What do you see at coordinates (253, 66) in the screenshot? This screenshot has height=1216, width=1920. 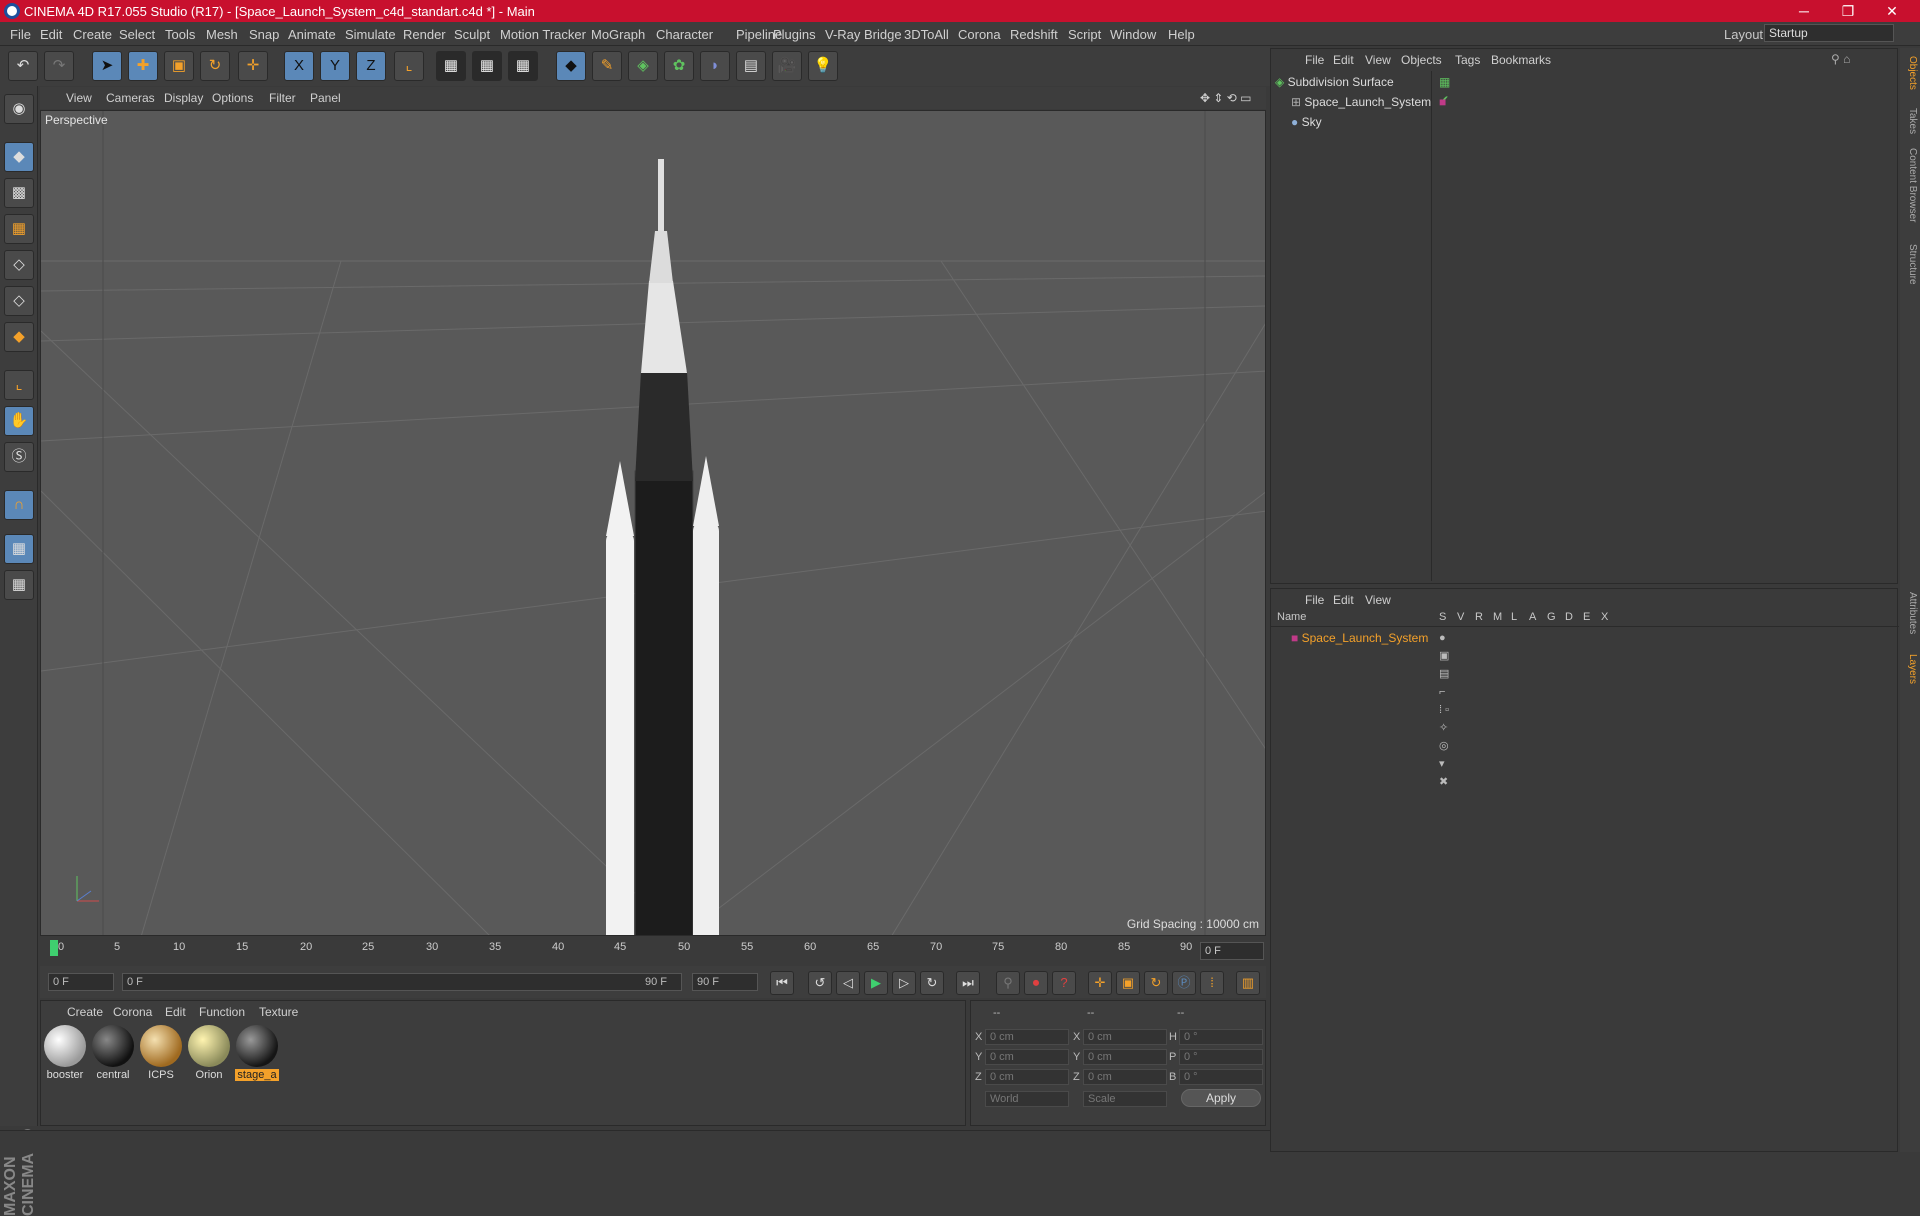 I see `transform-icon: ✛` at bounding box center [253, 66].